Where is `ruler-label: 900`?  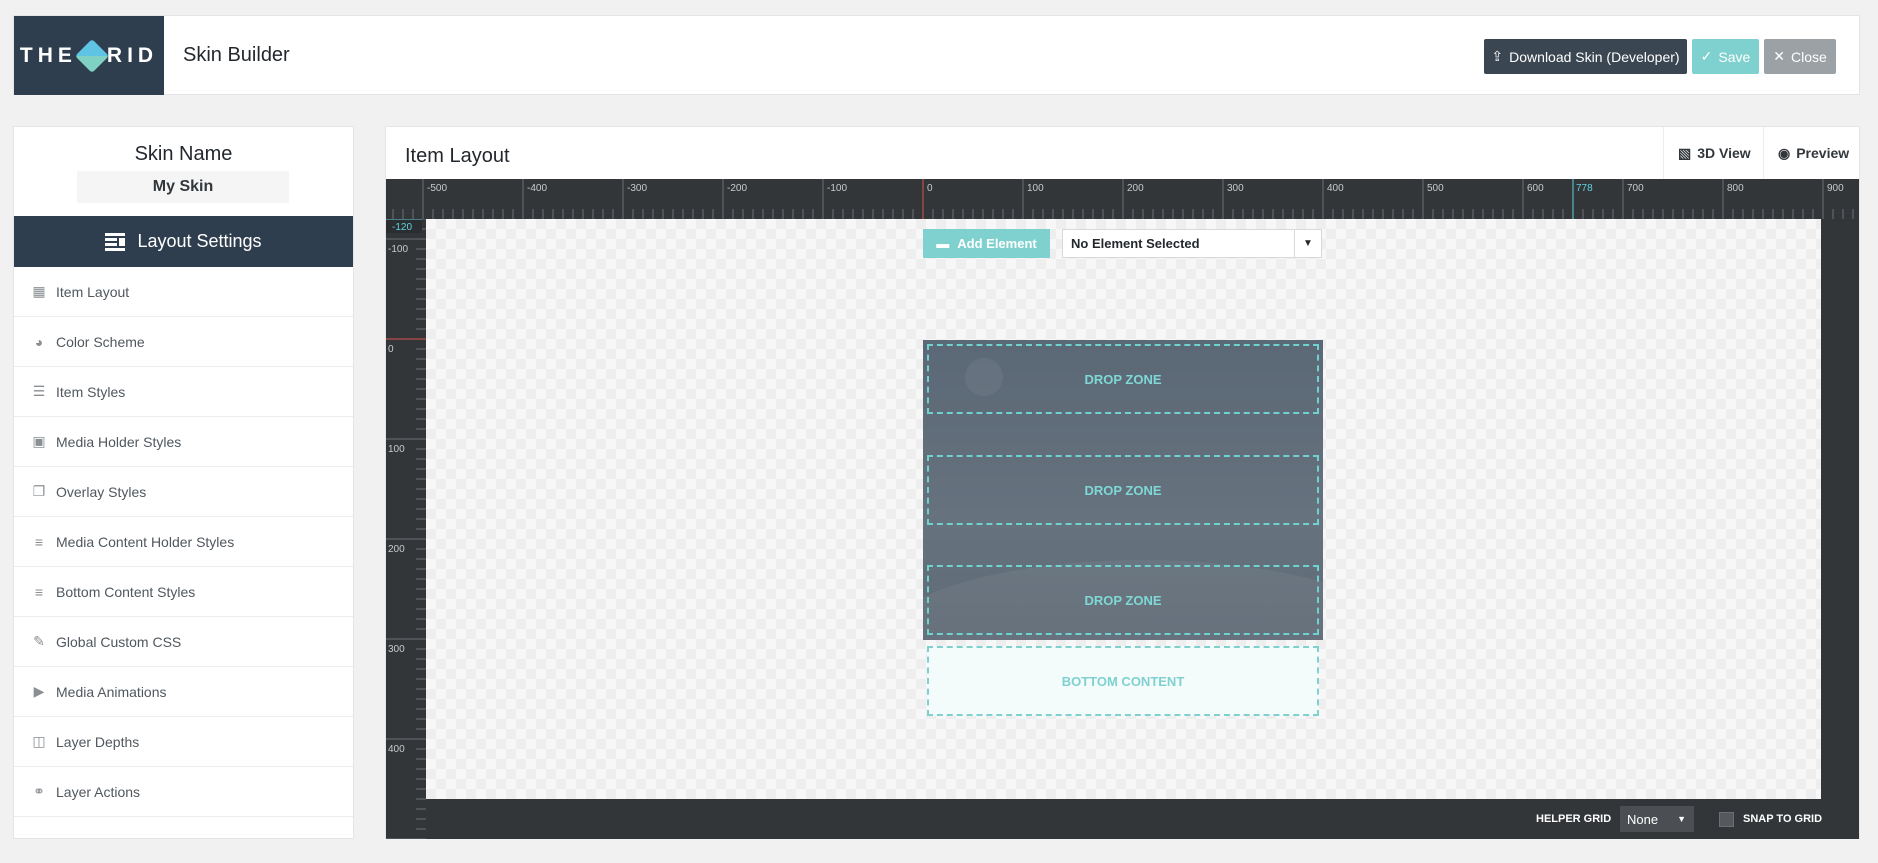
ruler-label: 900 is located at coordinates (1835, 188).